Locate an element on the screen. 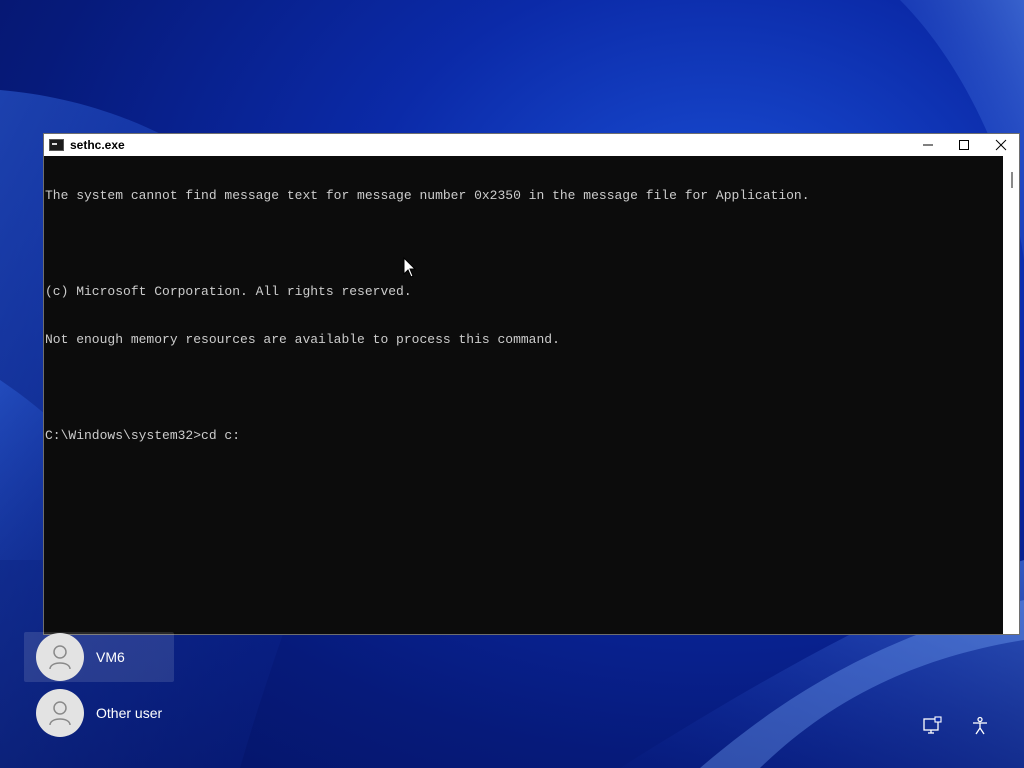 The width and height of the screenshot is (1024, 768). mouse-pointer-icon is located at coordinates (410, 267).